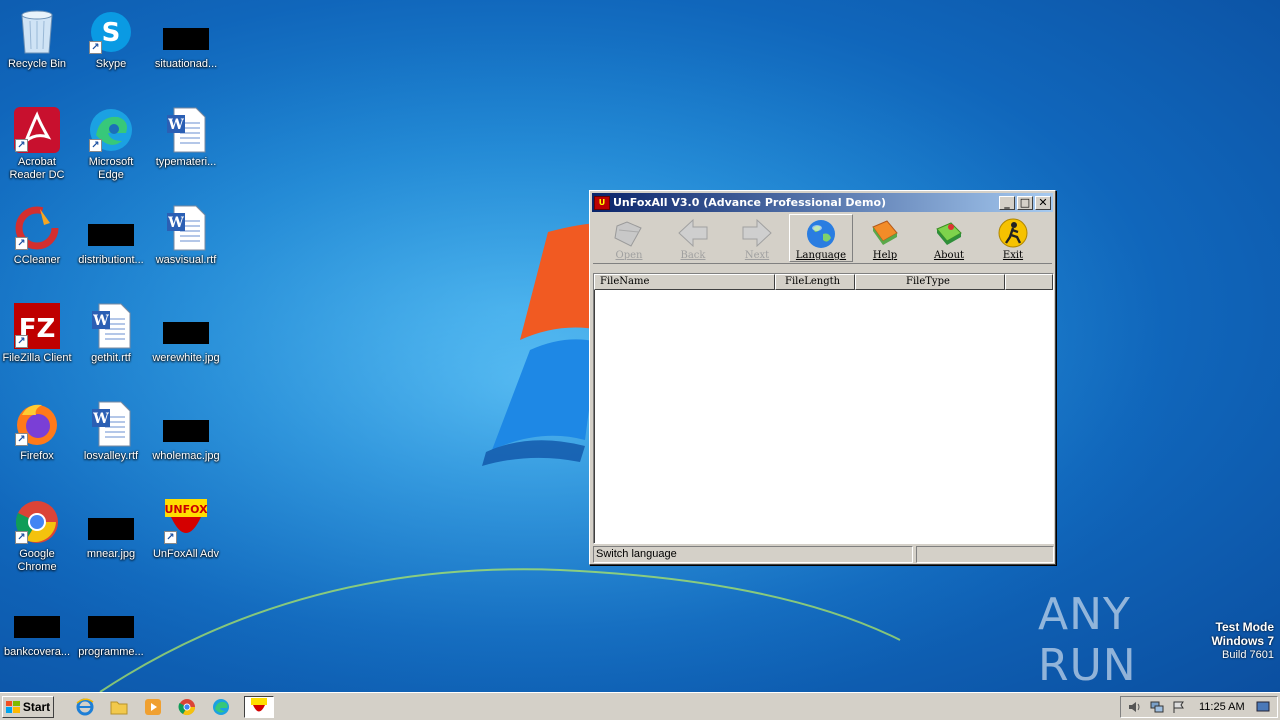  What do you see at coordinates (1248, 655) in the screenshot?
I see `watermark-line3: Build 7601` at bounding box center [1248, 655].